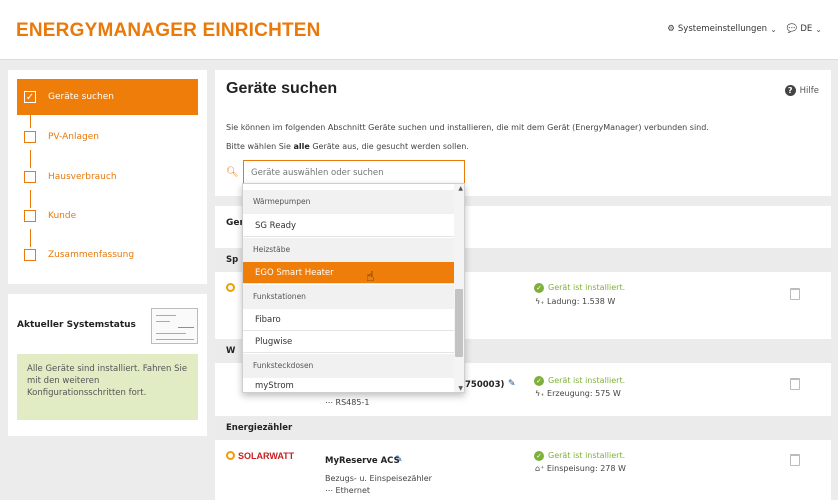 The width and height of the screenshot is (838, 500). Describe the element at coordinates (348, 273) in the screenshot. I see `dropdown-option-ego-smart-heater: EGO Smart Heater` at that location.